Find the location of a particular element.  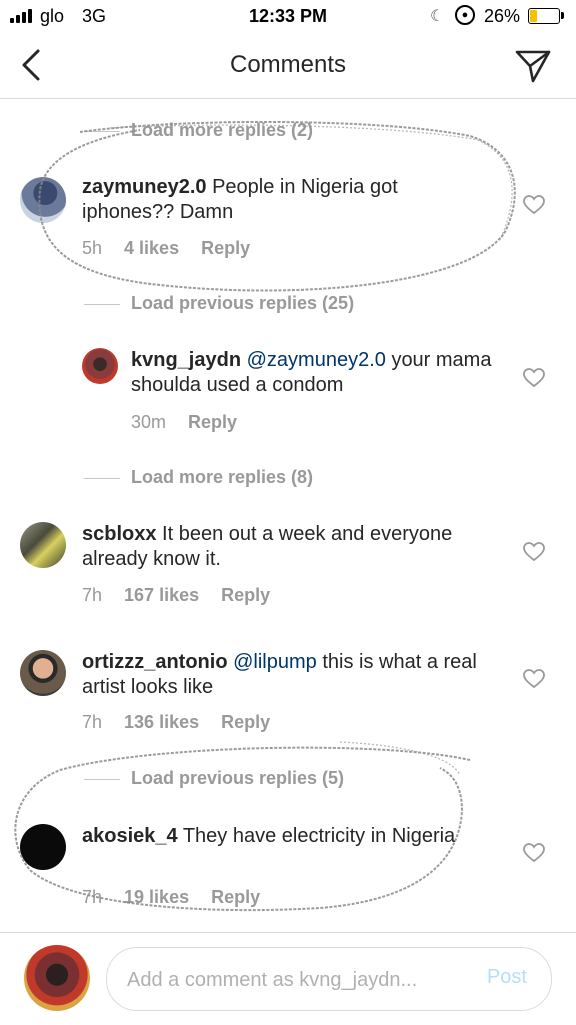

load-more-replies-link: Load more replies (8) is located at coordinates (222, 477).